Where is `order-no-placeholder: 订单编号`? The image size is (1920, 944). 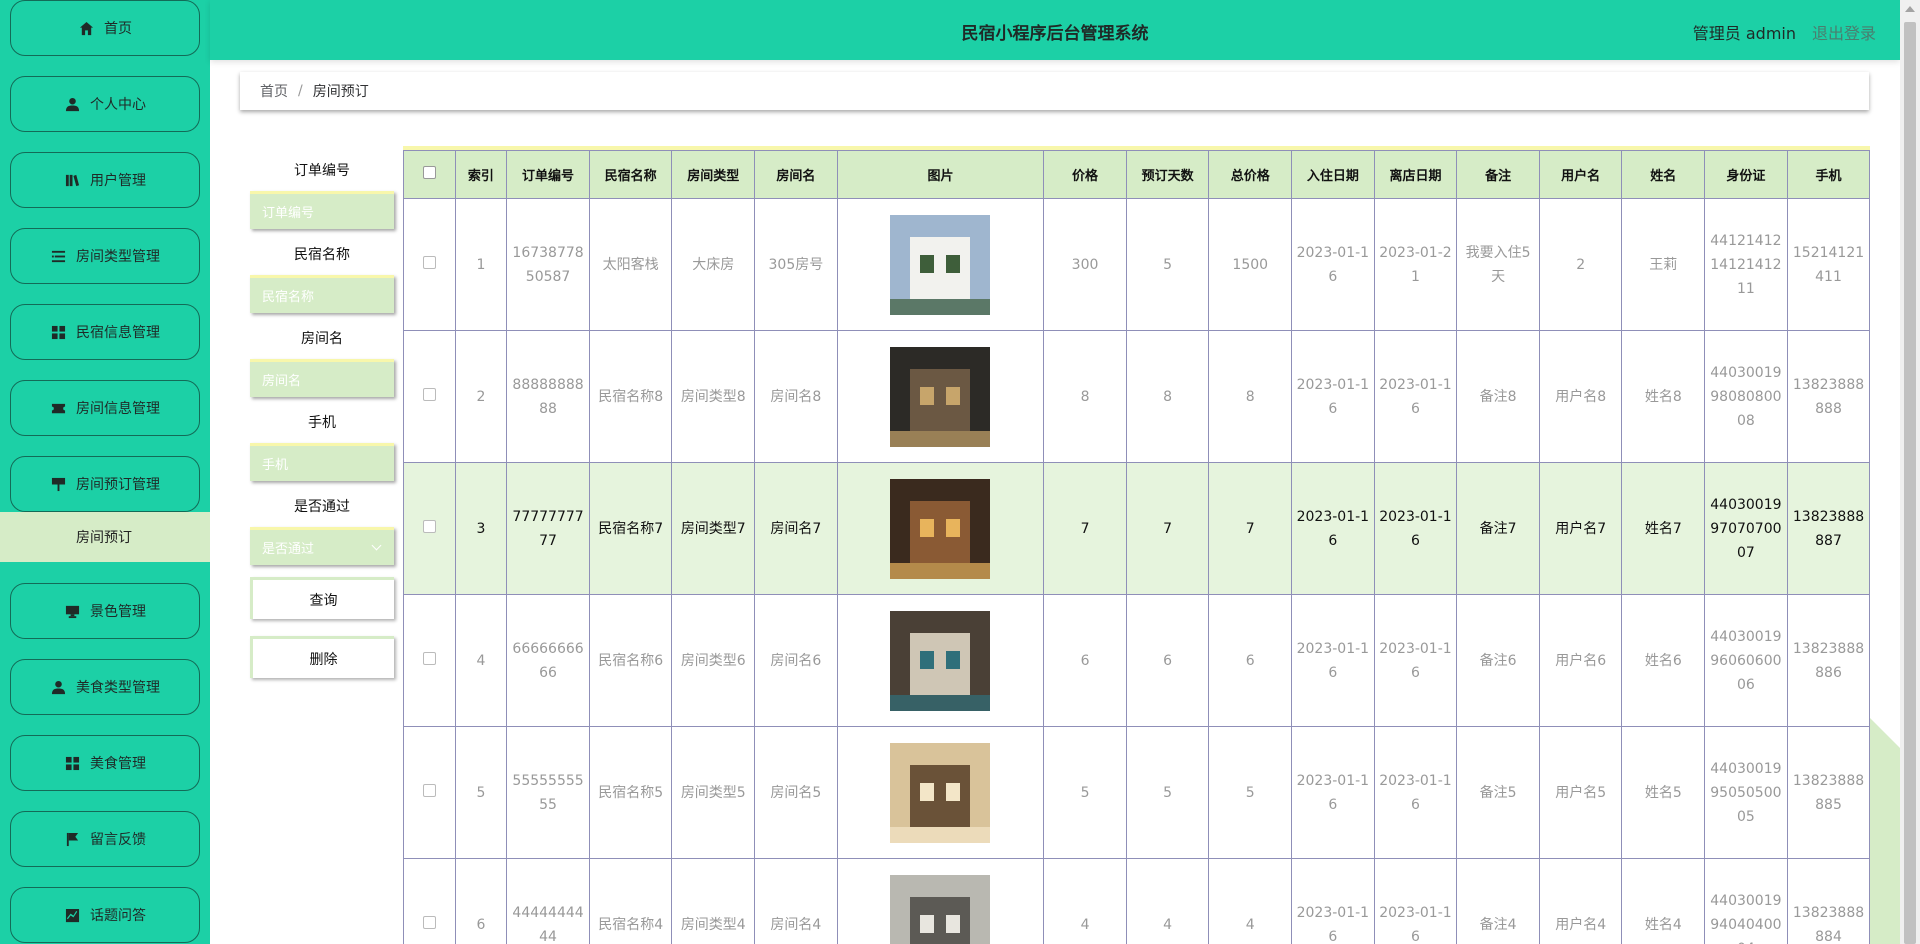
order-no-placeholder: 订单编号 is located at coordinates (288, 213).